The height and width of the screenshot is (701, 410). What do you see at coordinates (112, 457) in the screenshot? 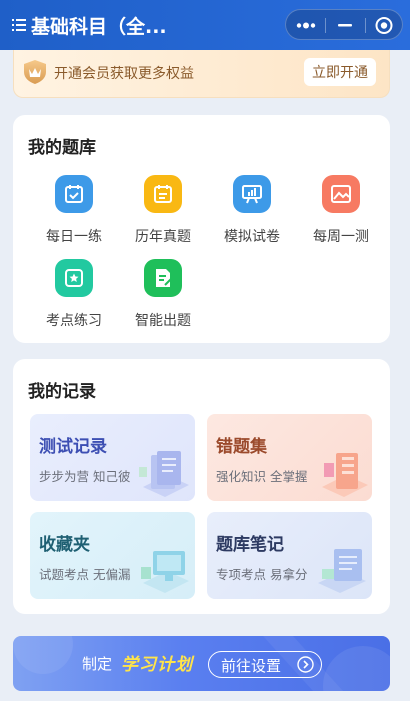
I see `record-tile-test-history: 测试记录 步步为营 知己彼` at bounding box center [112, 457].